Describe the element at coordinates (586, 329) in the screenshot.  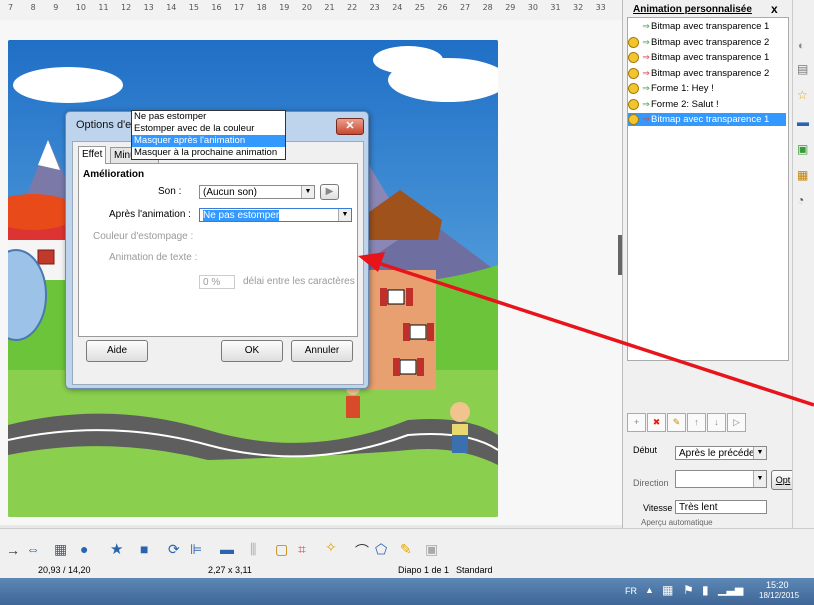
I see `red-annotation-arrow` at that location.